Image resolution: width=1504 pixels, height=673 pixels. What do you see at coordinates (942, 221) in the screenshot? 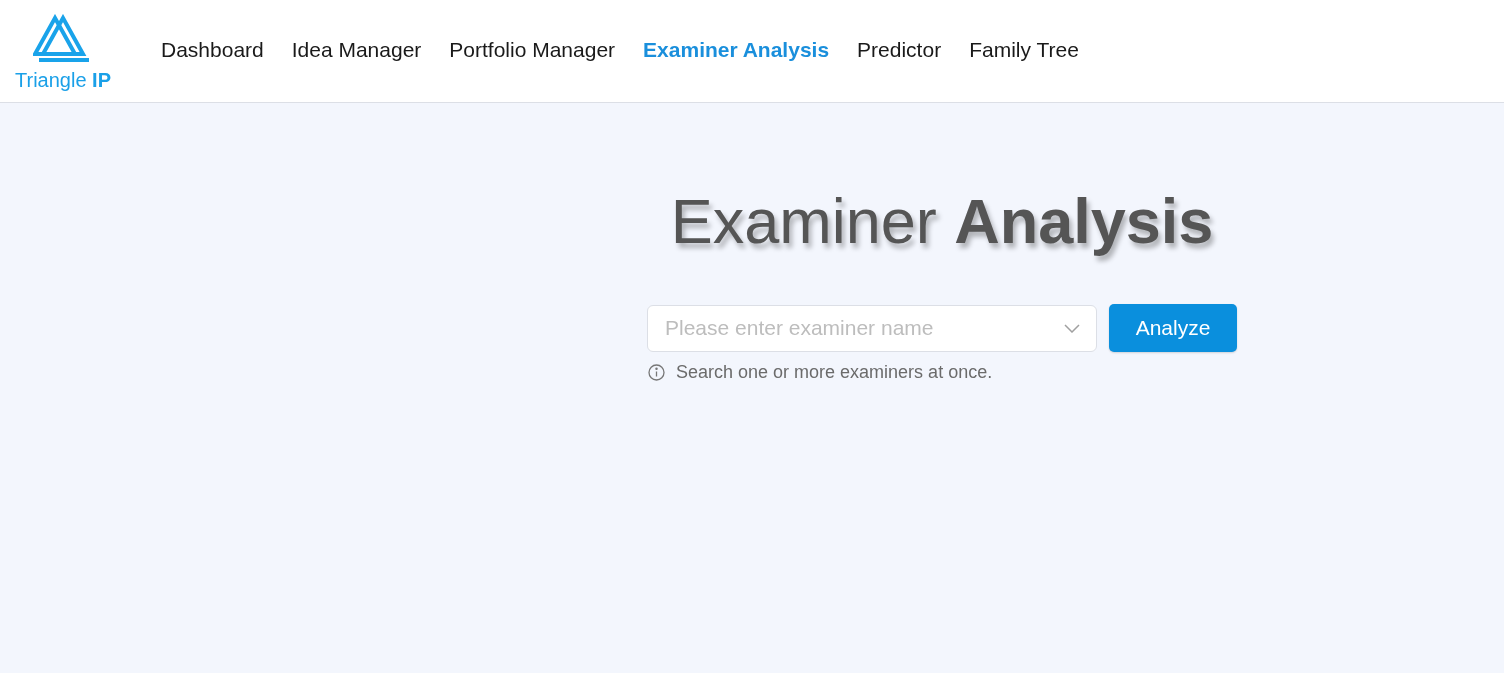
I see `page-heading: Examiner Analysis` at bounding box center [942, 221].